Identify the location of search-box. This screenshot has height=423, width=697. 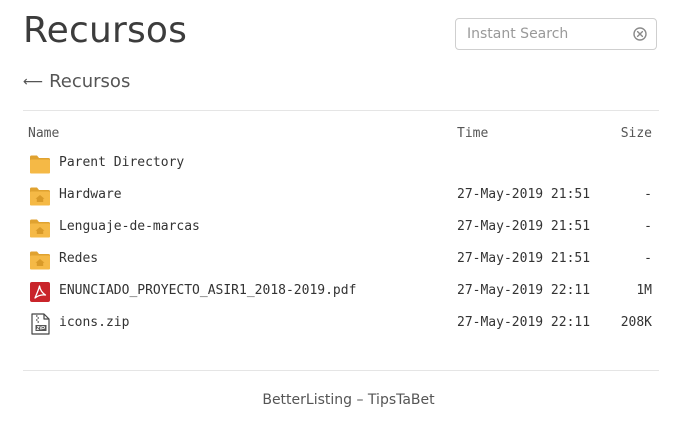
(556, 34).